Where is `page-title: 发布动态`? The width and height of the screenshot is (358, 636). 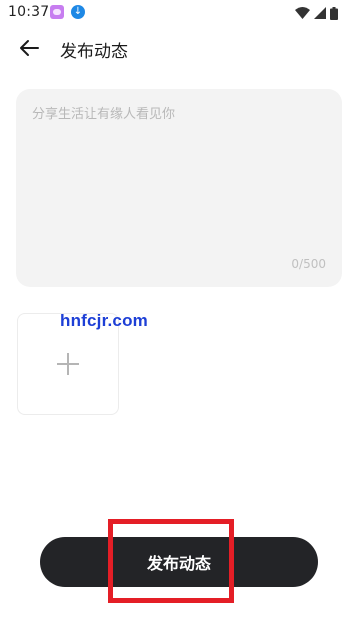 page-title: 发布动态 is located at coordinates (94, 52).